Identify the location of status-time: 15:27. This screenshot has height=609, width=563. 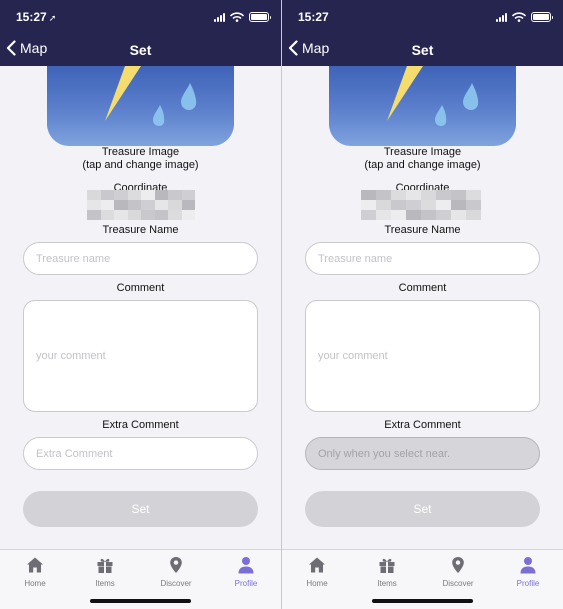
(313, 17).